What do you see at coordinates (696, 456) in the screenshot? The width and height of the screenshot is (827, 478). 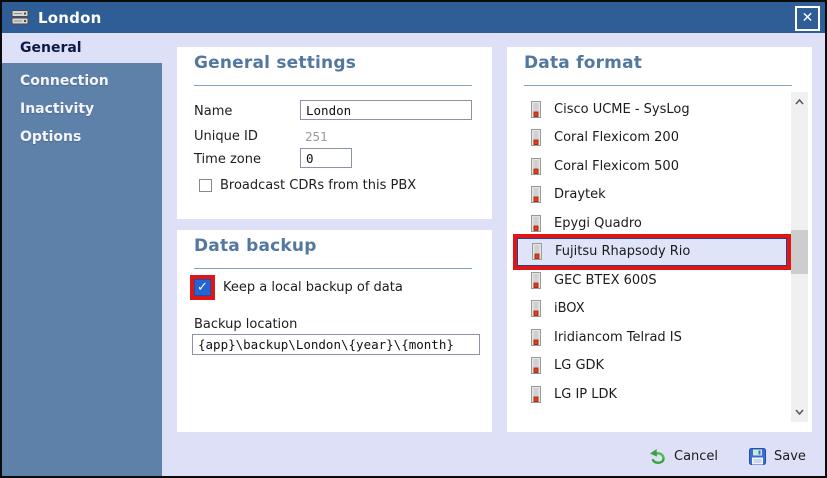 I see `cancel-label: Cancel` at bounding box center [696, 456].